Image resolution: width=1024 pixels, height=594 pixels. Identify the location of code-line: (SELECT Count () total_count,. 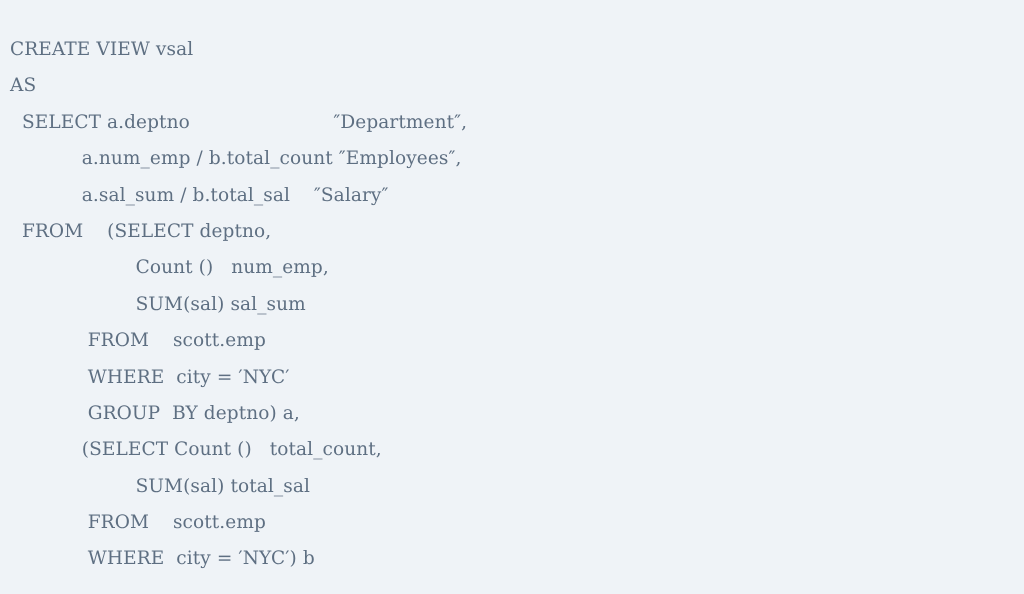
(196, 450).